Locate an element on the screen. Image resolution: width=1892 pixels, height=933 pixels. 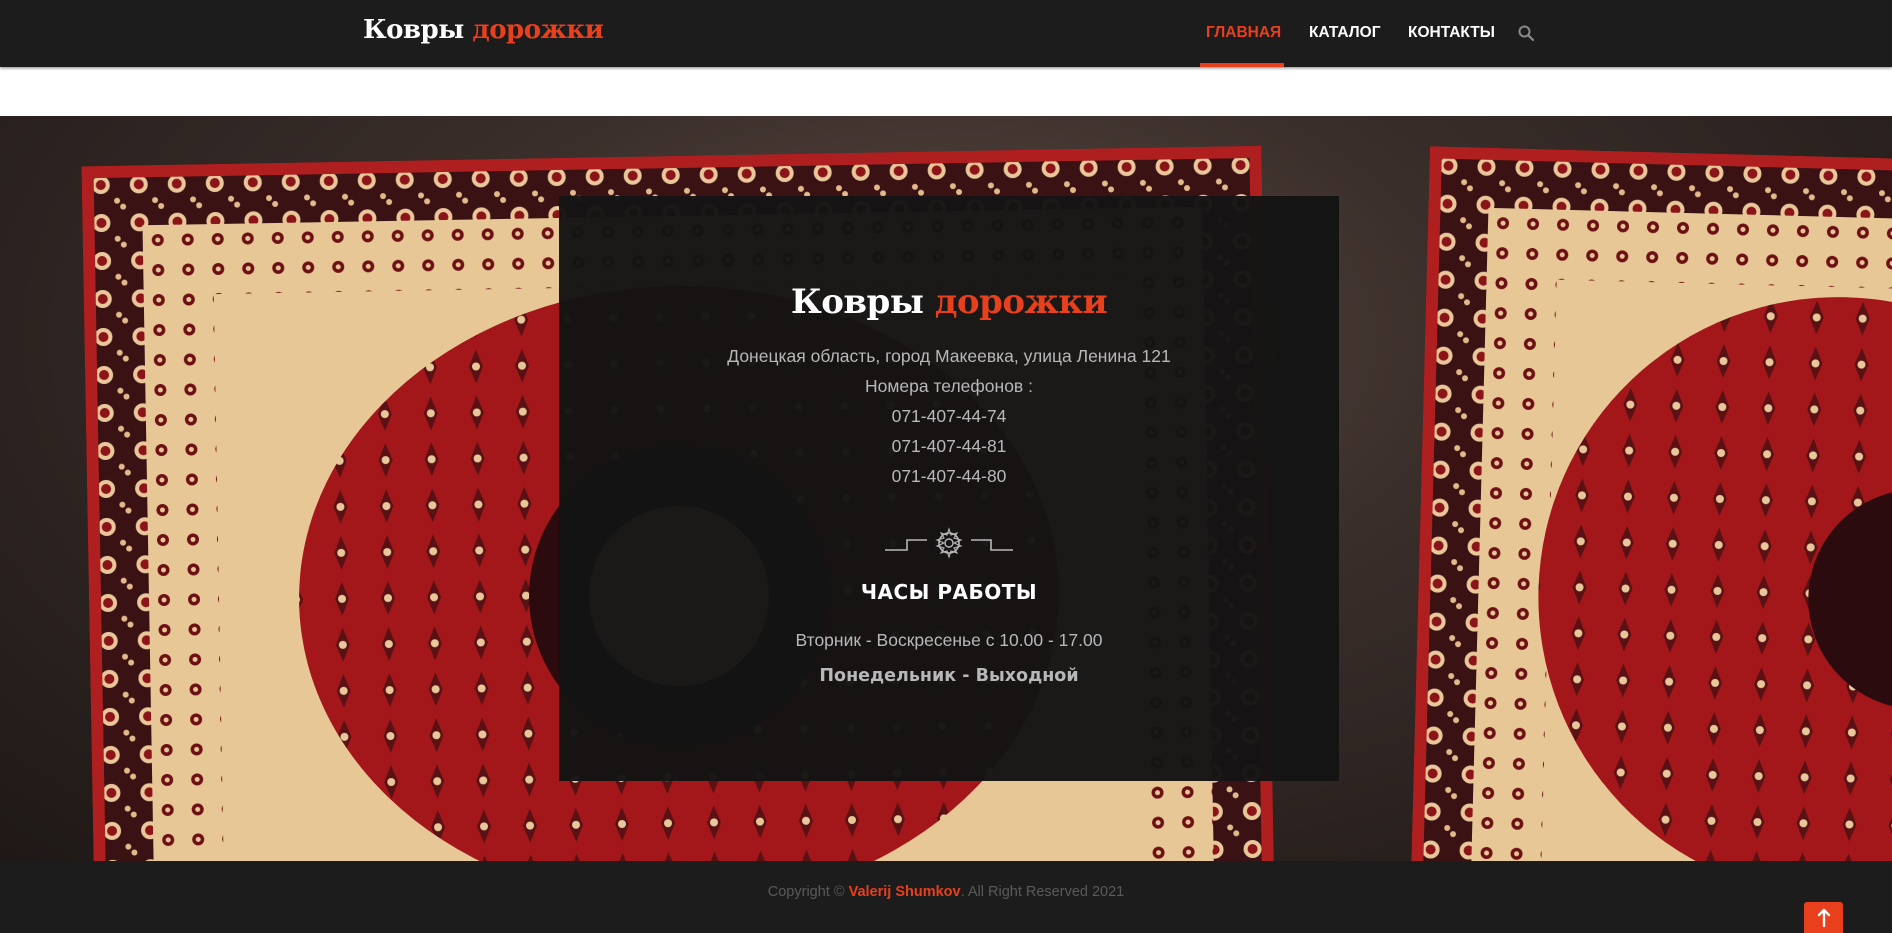
ornament-divider-icon is located at coordinates (949, 543).